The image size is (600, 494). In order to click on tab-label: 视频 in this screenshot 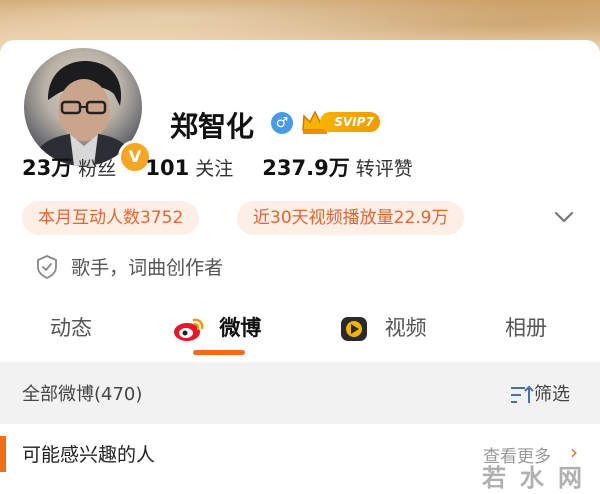, I will do `click(405, 328)`.